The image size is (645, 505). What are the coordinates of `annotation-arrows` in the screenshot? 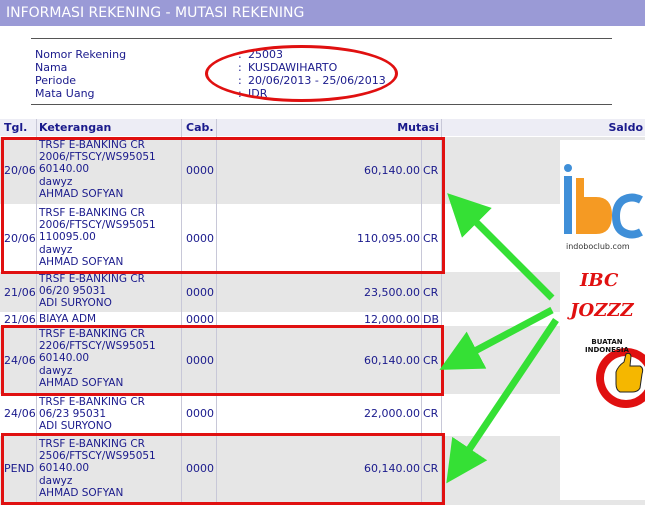 It's located at (499, 338).